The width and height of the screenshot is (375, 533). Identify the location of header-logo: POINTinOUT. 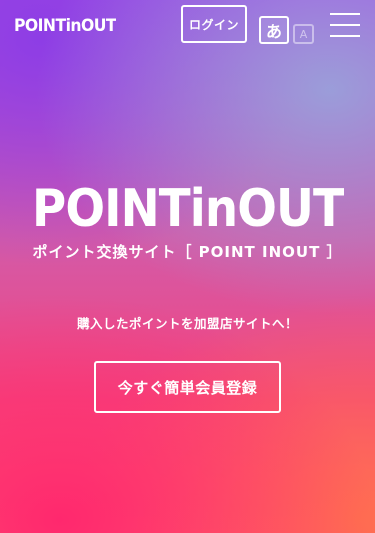
(65, 24).